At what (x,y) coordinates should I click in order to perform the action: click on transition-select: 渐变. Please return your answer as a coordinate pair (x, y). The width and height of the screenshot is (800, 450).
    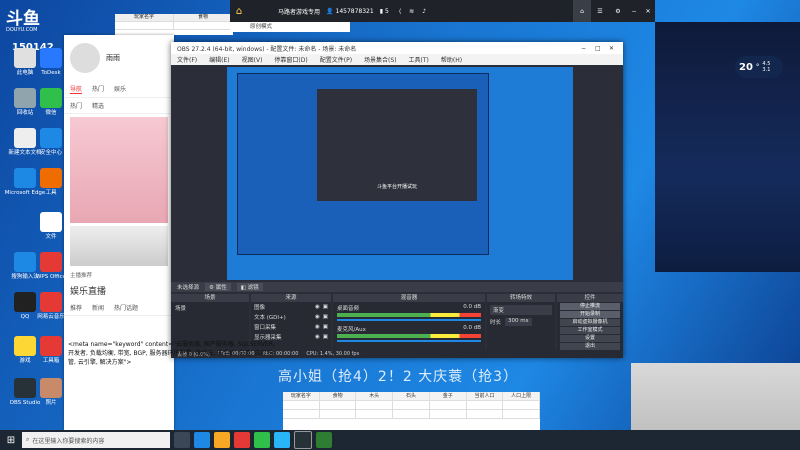
    Looking at the image, I should click on (521, 310).